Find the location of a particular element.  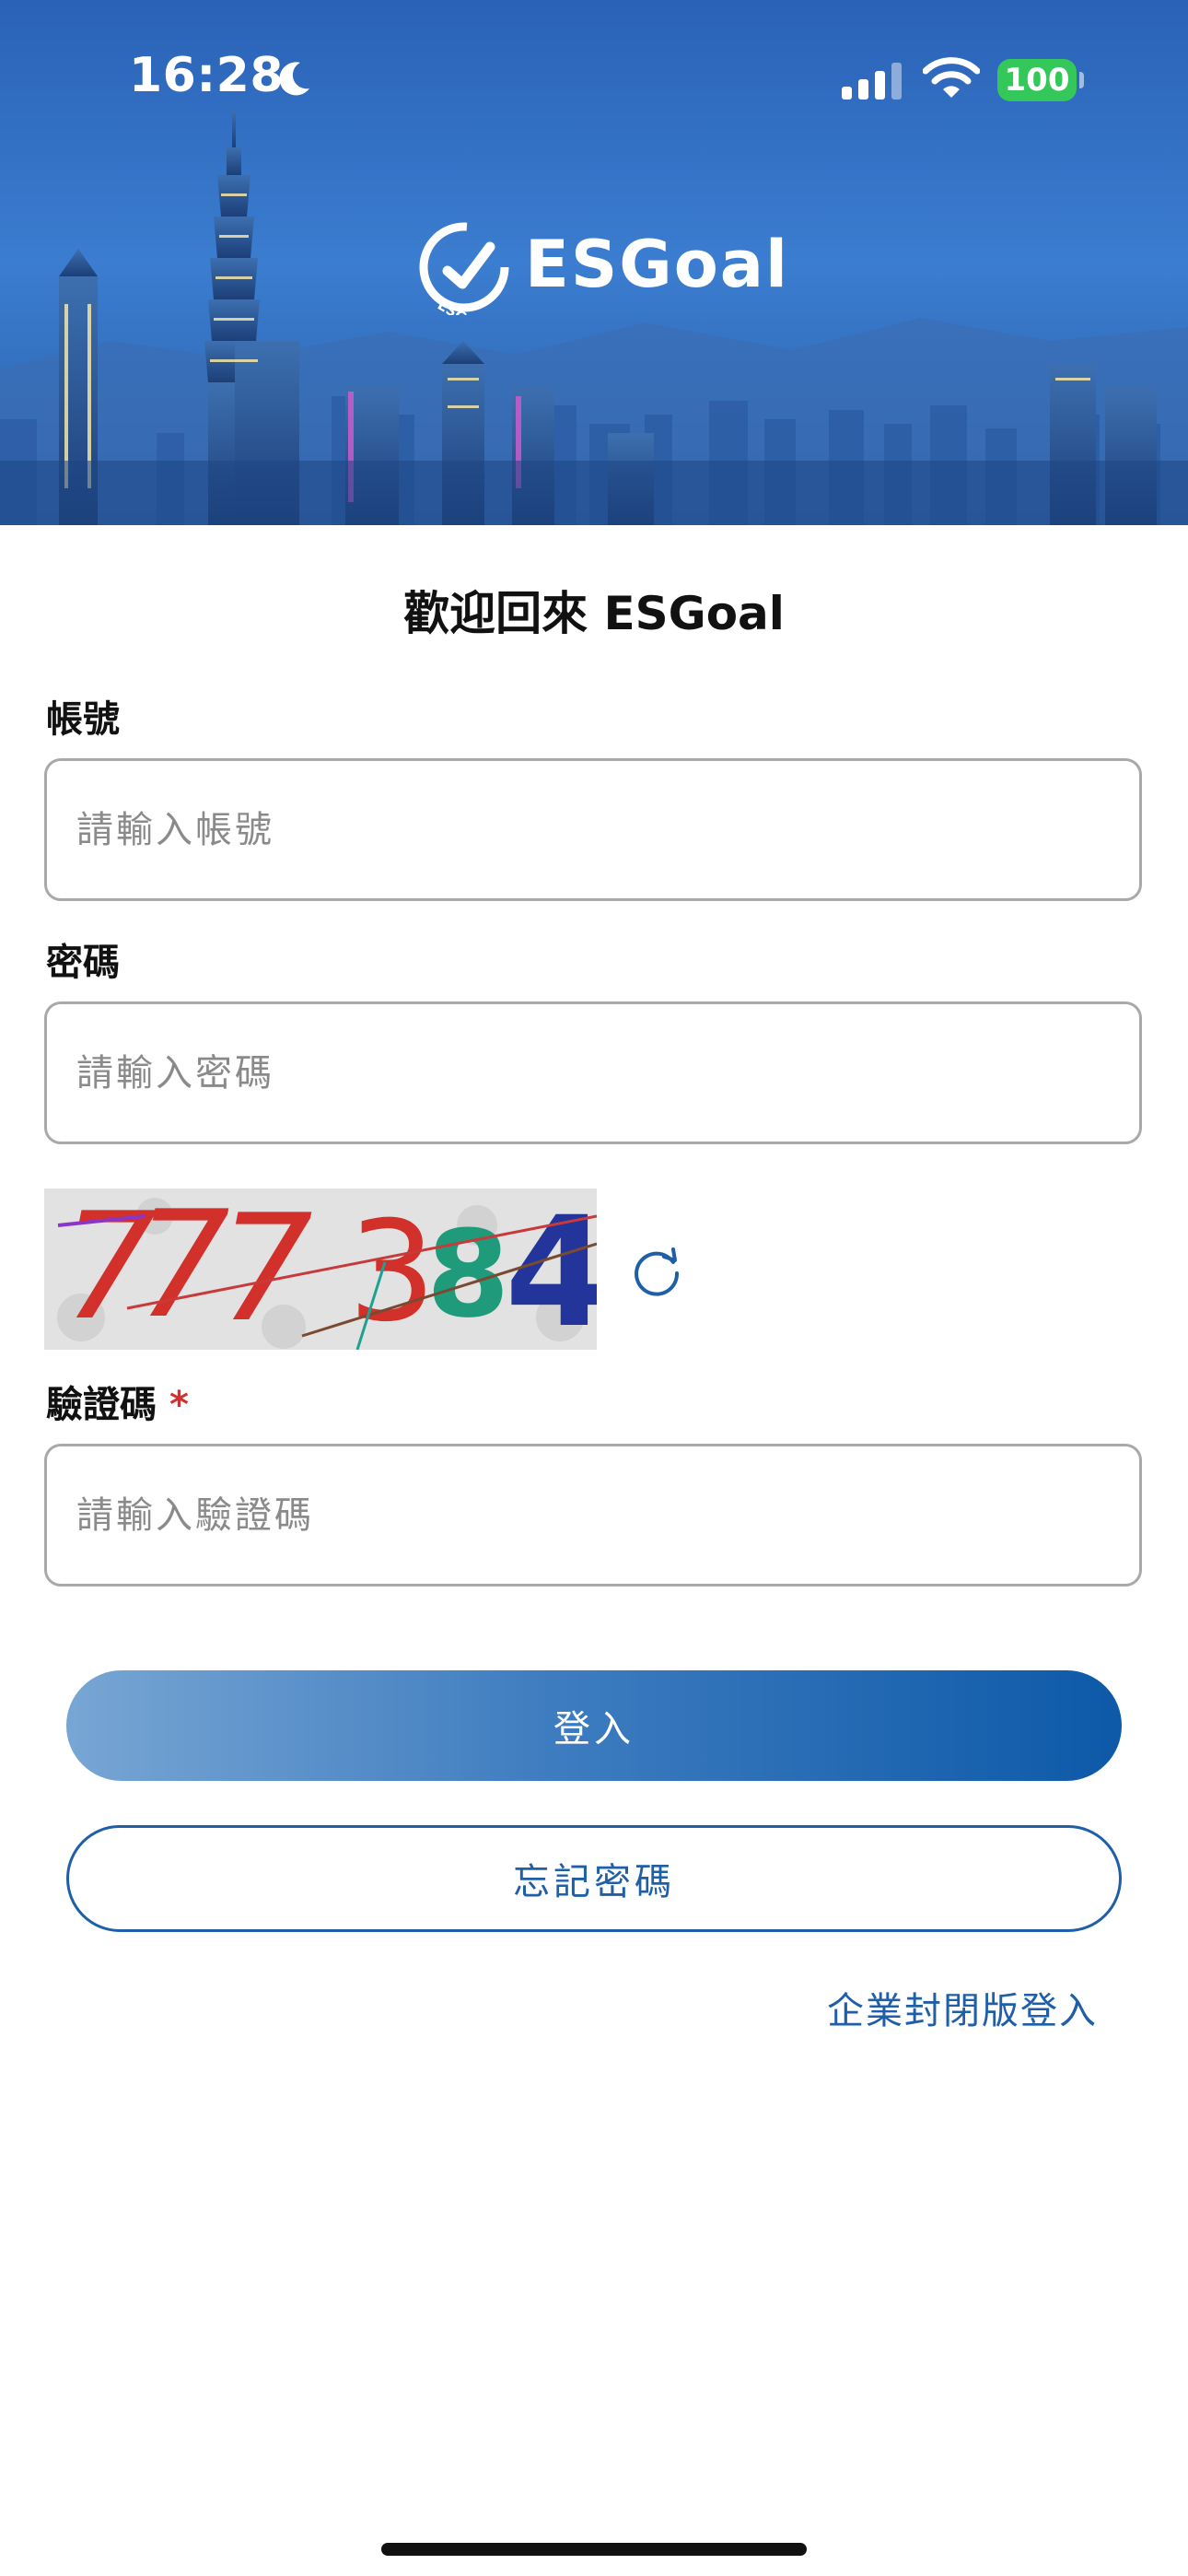

logo-text: ESGoal is located at coordinates (657, 264).